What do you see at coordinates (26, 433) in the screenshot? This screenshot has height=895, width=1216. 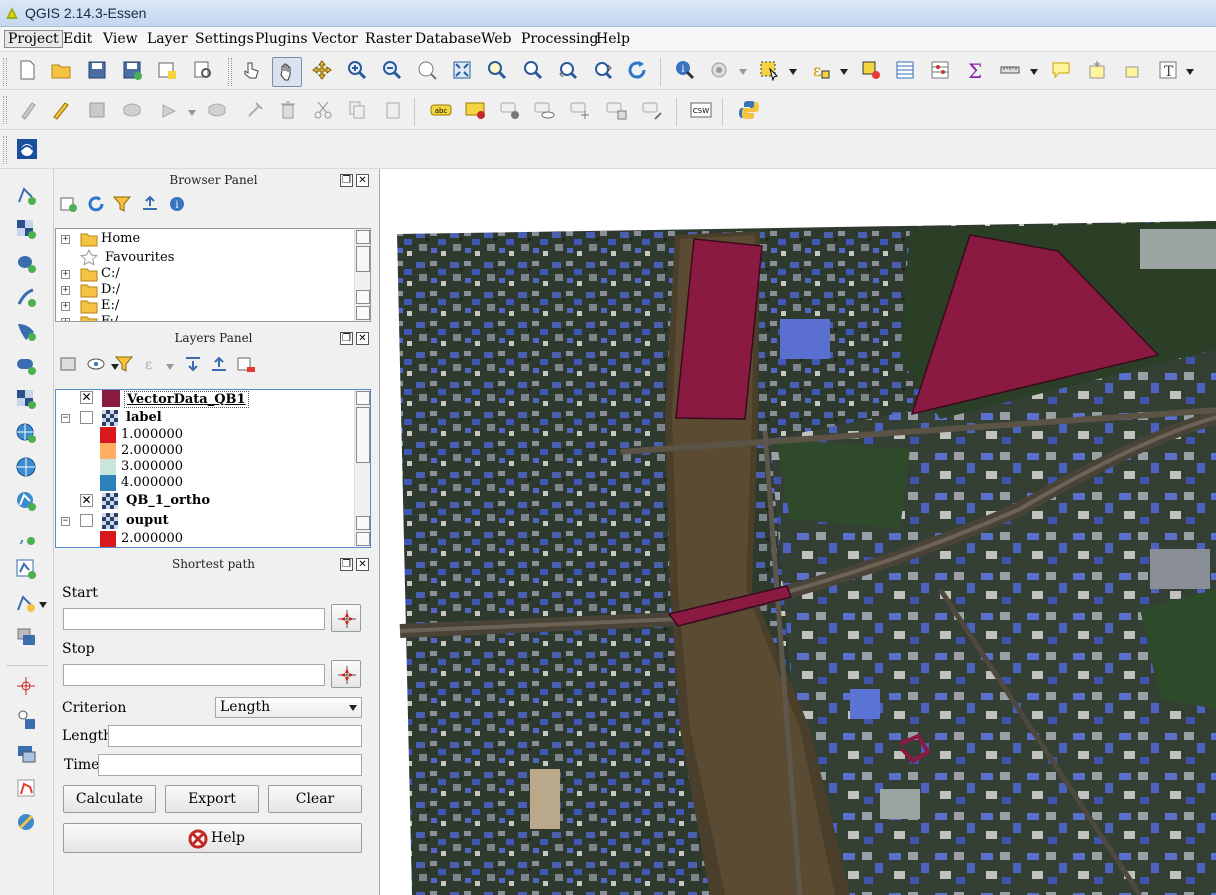 I see `add-wms-layer-icon` at bounding box center [26, 433].